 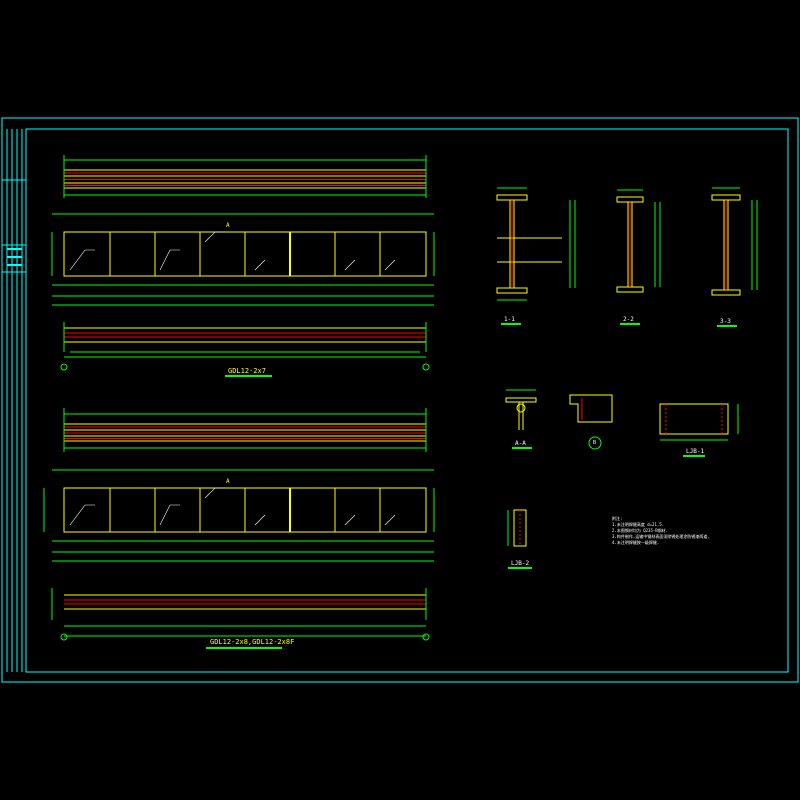 I want to click on detail-ljb2, so click(x=517, y=528).